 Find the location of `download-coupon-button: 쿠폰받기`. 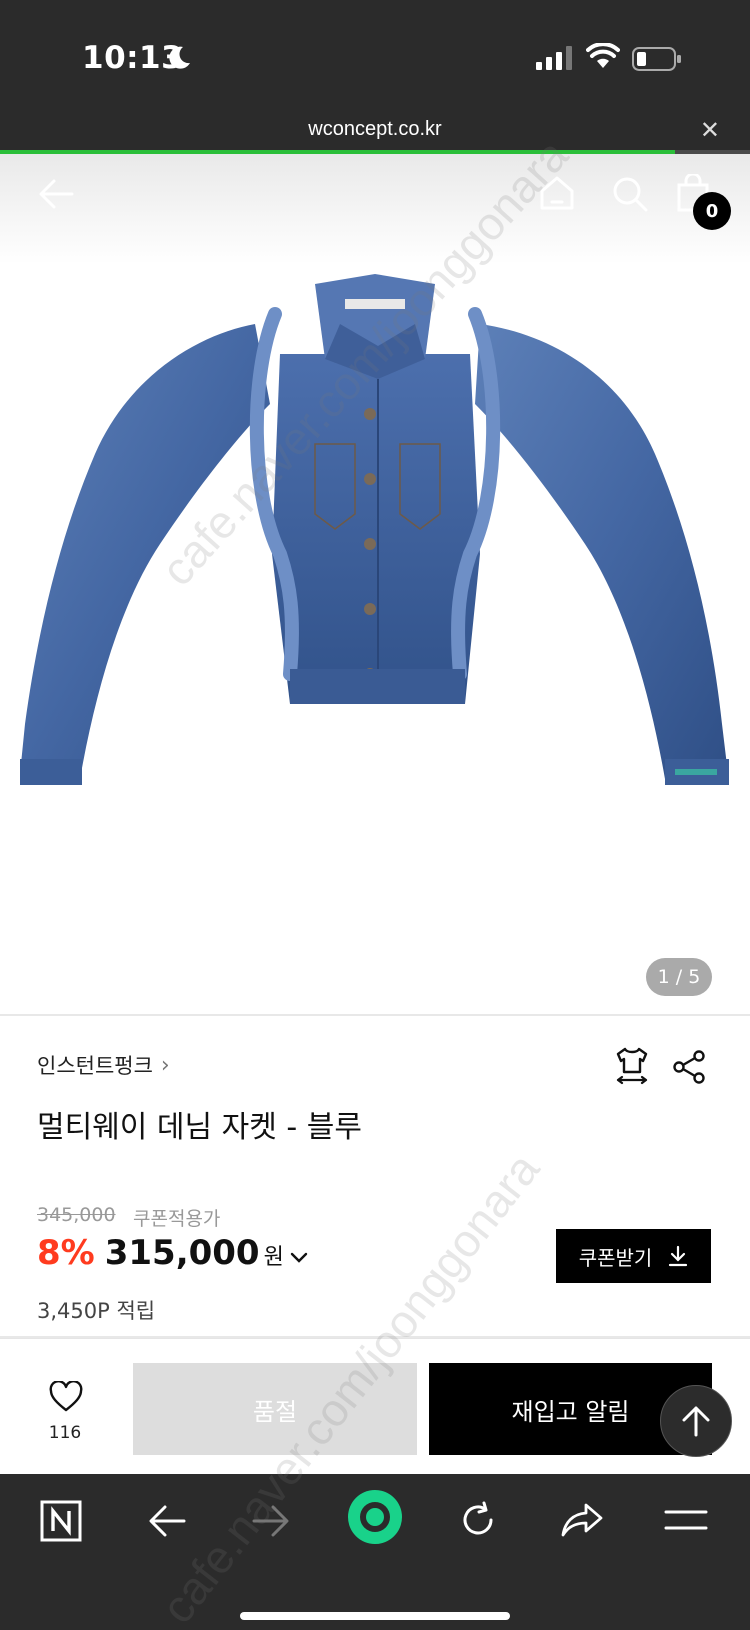

download-coupon-button: 쿠폰받기 is located at coordinates (633, 1256).